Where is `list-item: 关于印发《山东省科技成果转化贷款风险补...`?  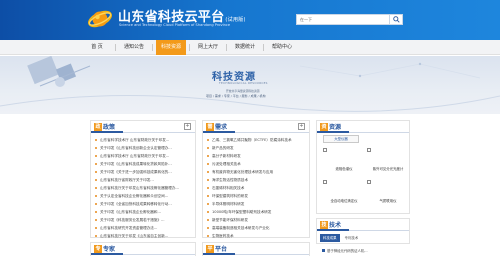
list-item: 关于印发《山东省科技成果转化贷款风险补... is located at coordinates (145, 164).